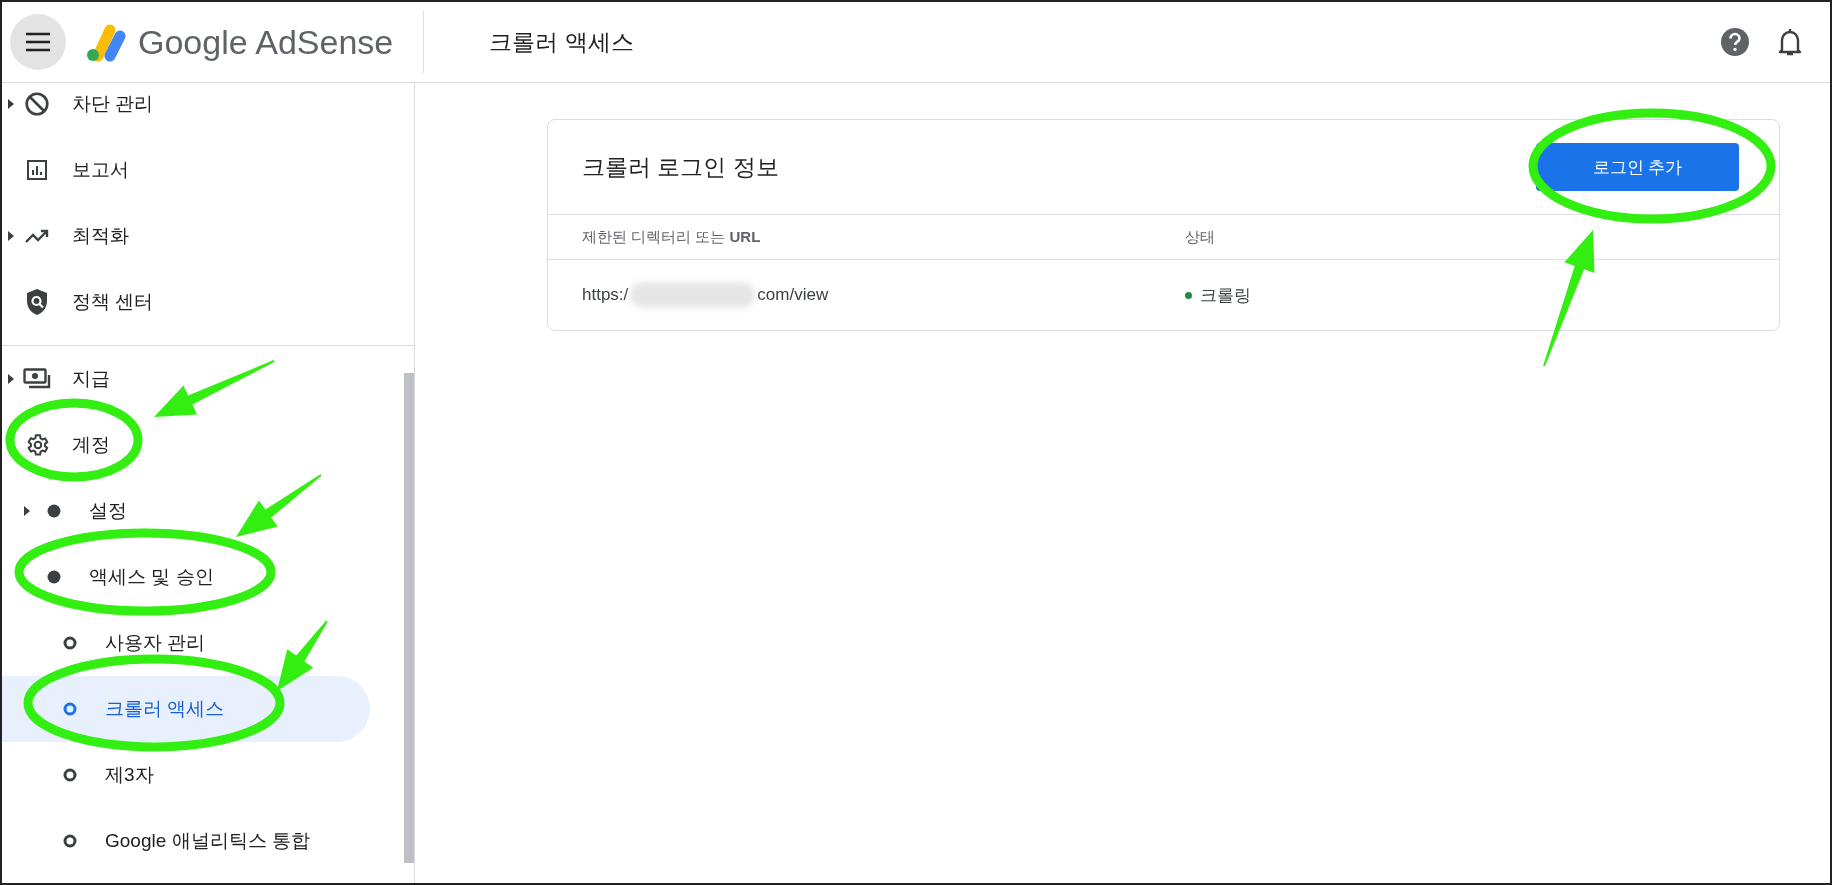  Describe the element at coordinates (605, 295) in the screenshot. I see `url-start: https:/` at that location.